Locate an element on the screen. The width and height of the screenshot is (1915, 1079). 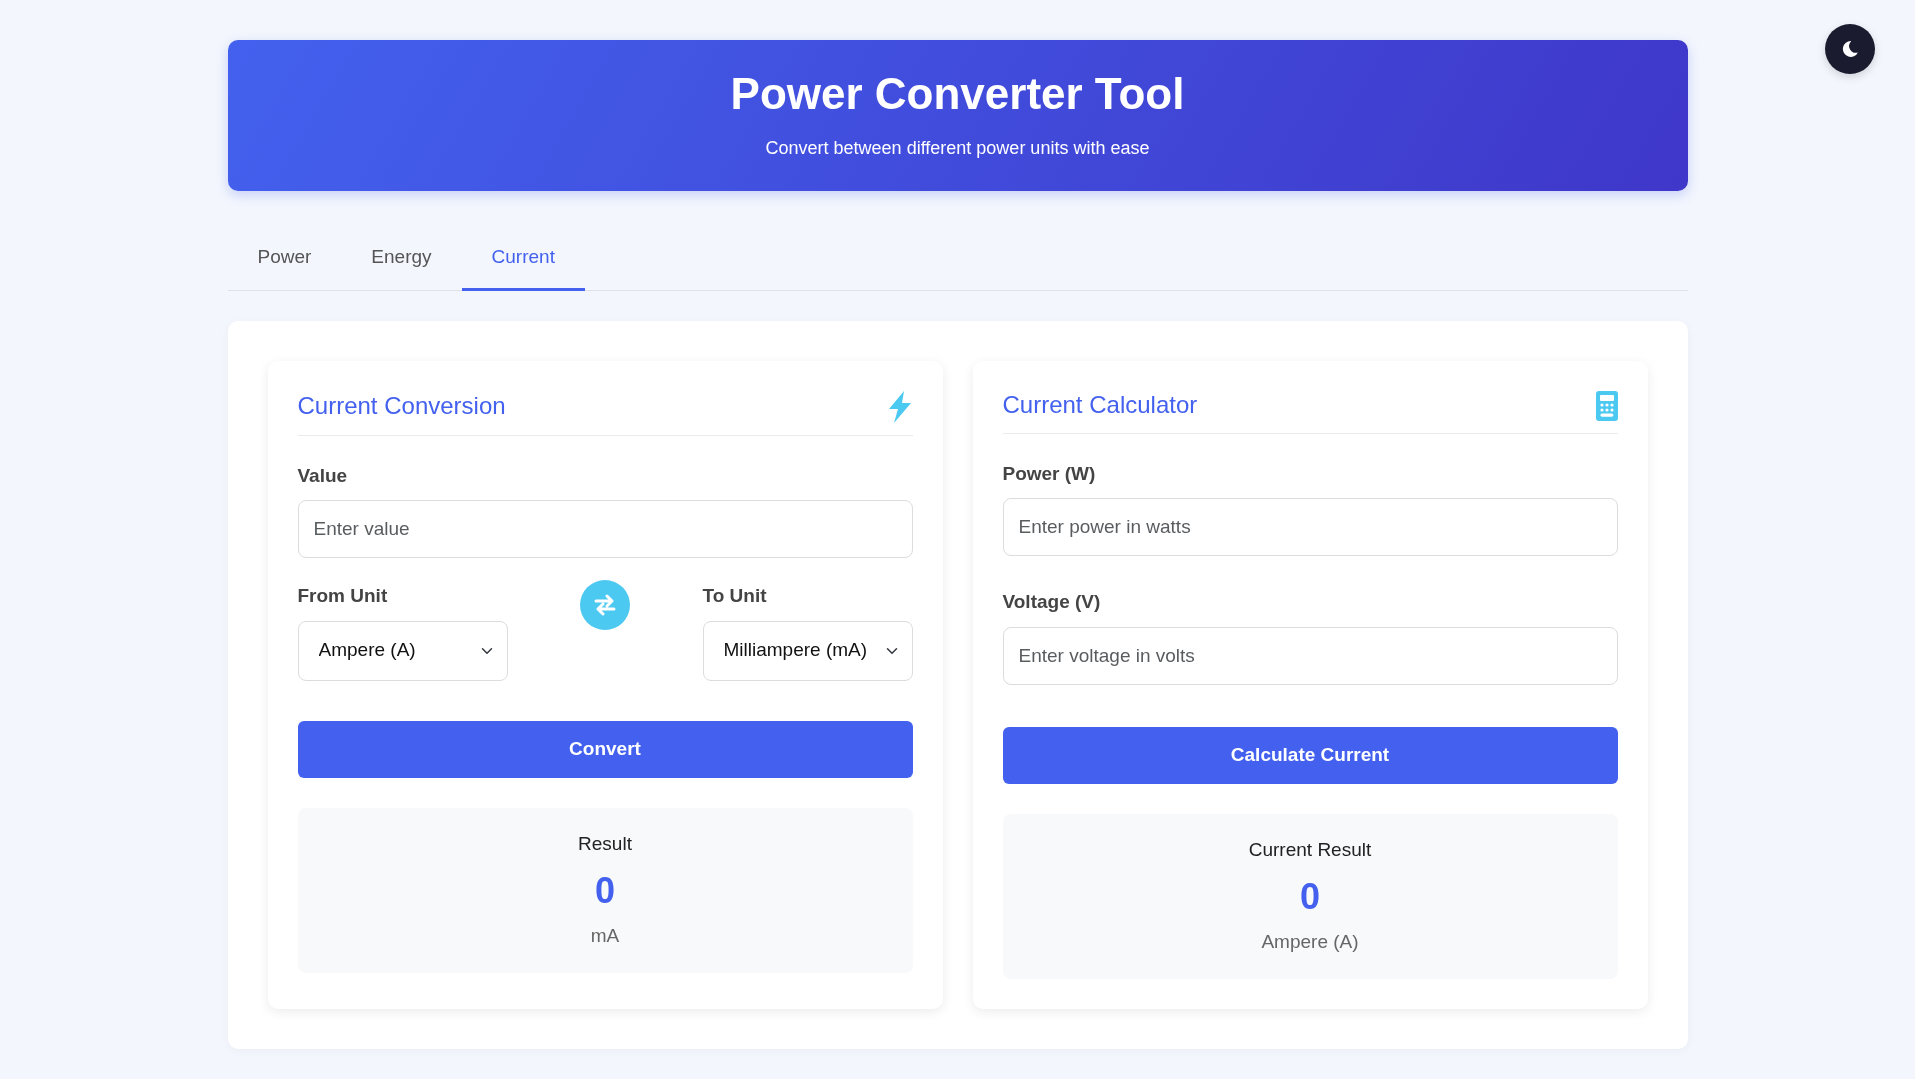
tab: Energy is located at coordinates (401, 262).